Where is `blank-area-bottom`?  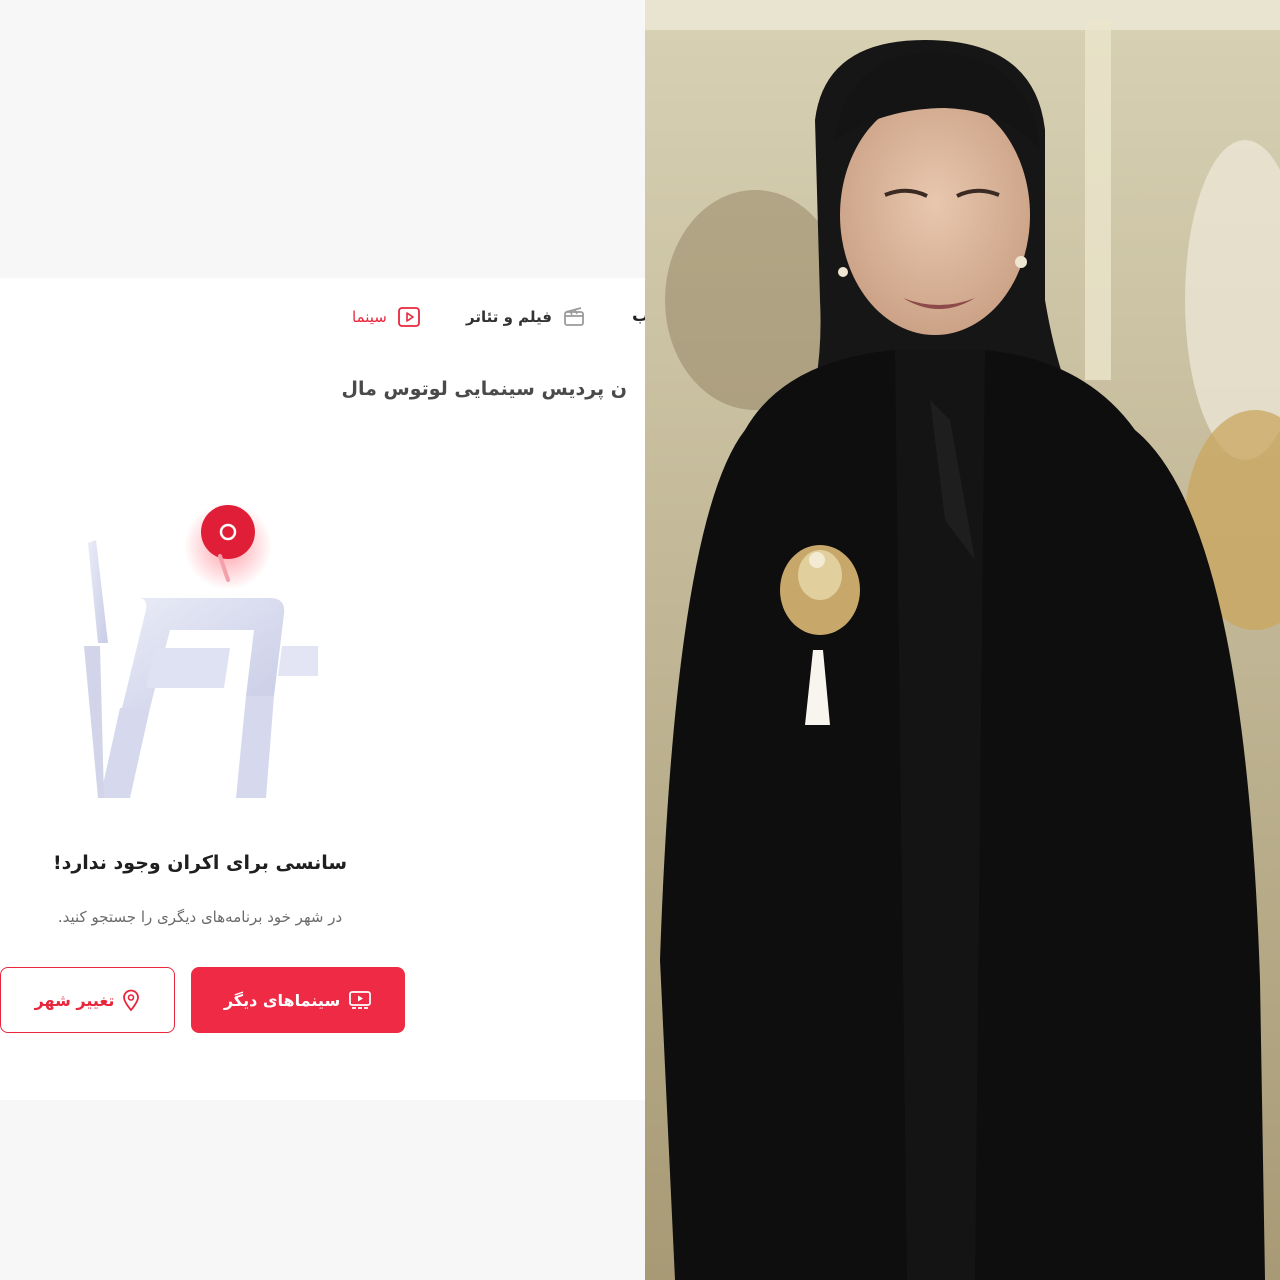 blank-area-bottom is located at coordinates (322, 1190).